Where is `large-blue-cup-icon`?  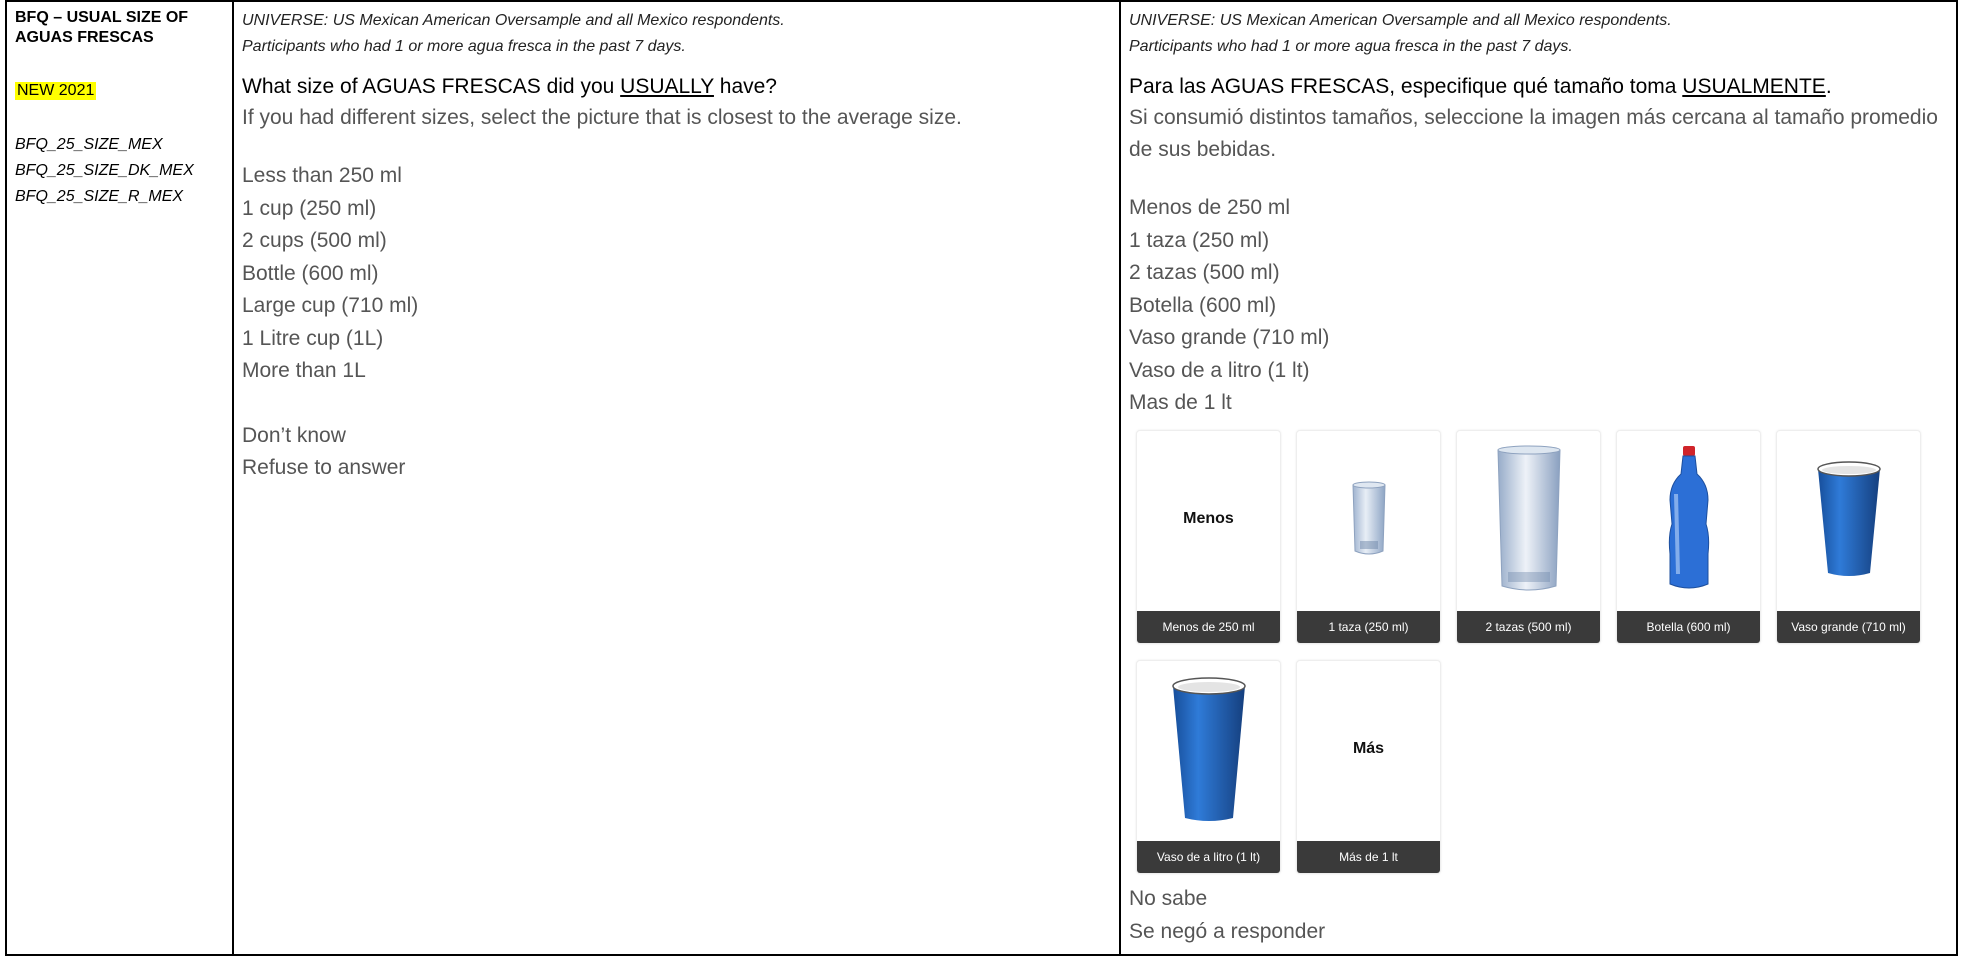
large-blue-cup-icon is located at coordinates (1208, 748).